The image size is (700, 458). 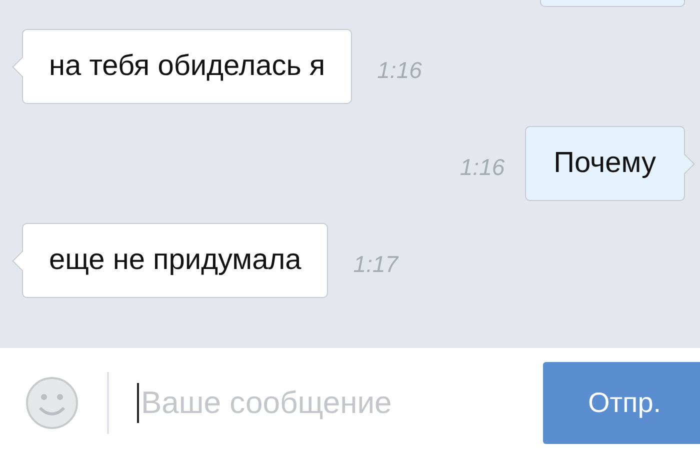 What do you see at coordinates (621, 403) in the screenshot?
I see `send-button: Отпр.` at bounding box center [621, 403].